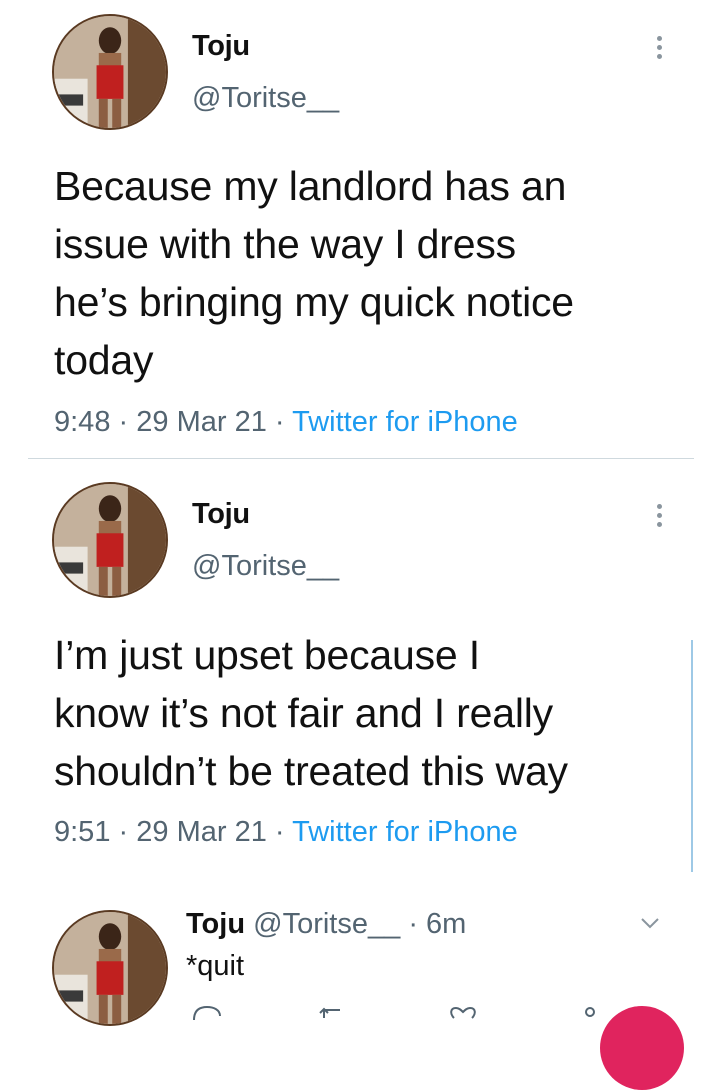 The width and height of the screenshot is (720, 1090). I want to click on tweet-text-line: know it’s not fair and I really, so click(303, 713).